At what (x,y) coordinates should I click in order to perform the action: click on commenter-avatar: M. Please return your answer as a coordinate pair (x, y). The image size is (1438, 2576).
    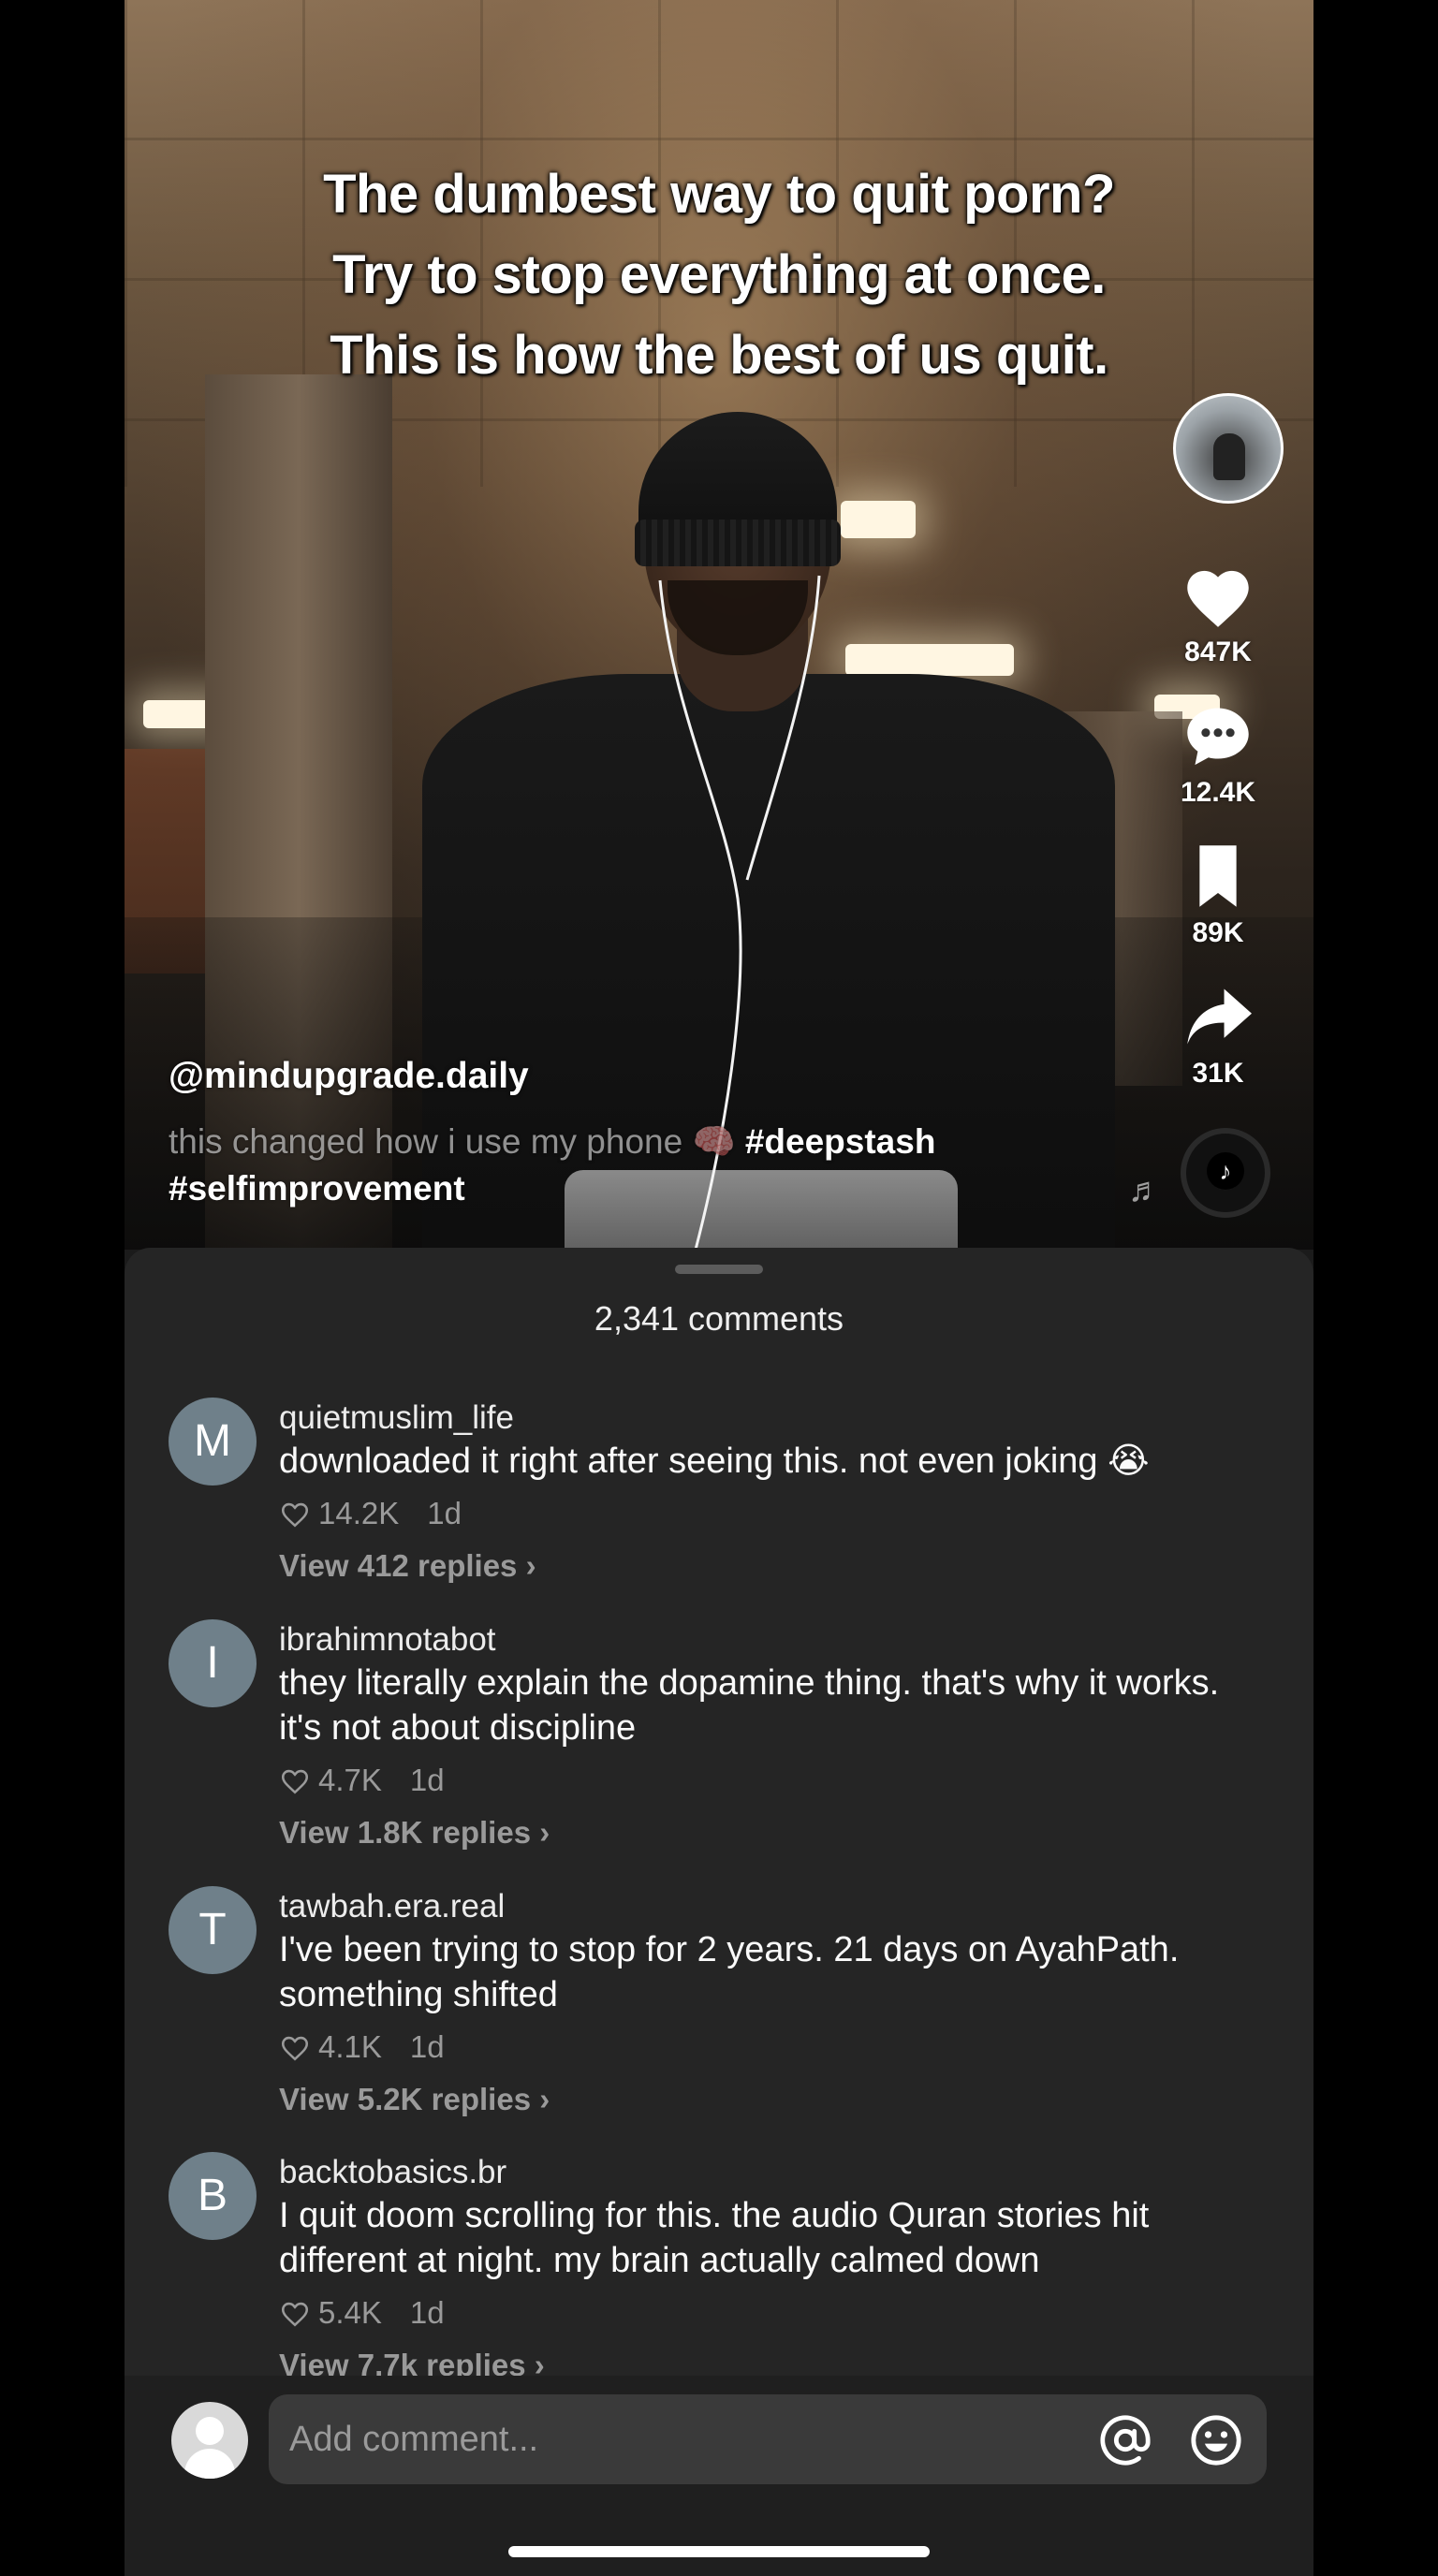
    Looking at the image, I should click on (213, 1442).